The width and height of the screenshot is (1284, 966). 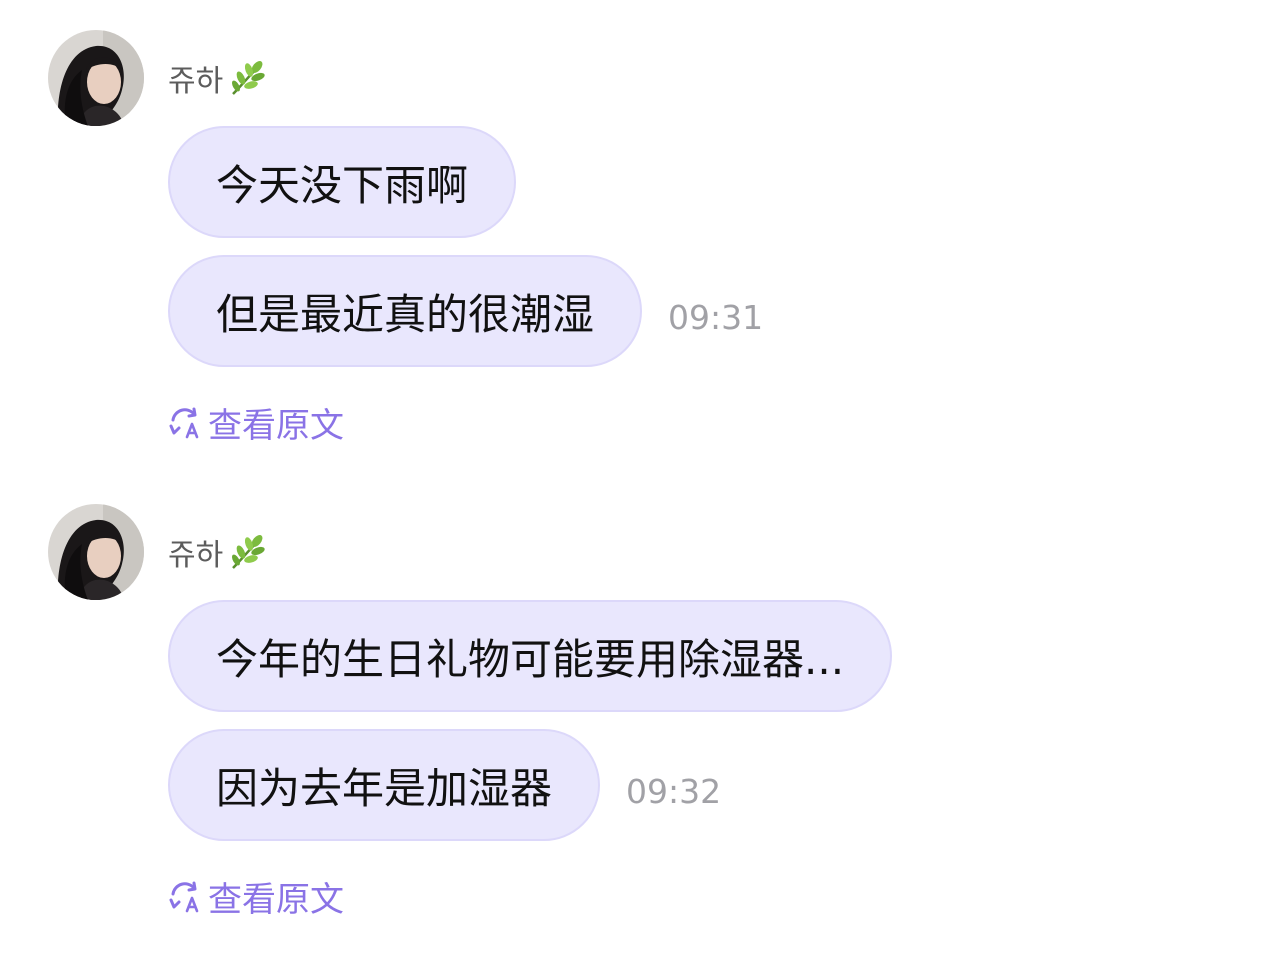 I want to click on message-row: 今天没下雨啊, so click(x=342, y=182).